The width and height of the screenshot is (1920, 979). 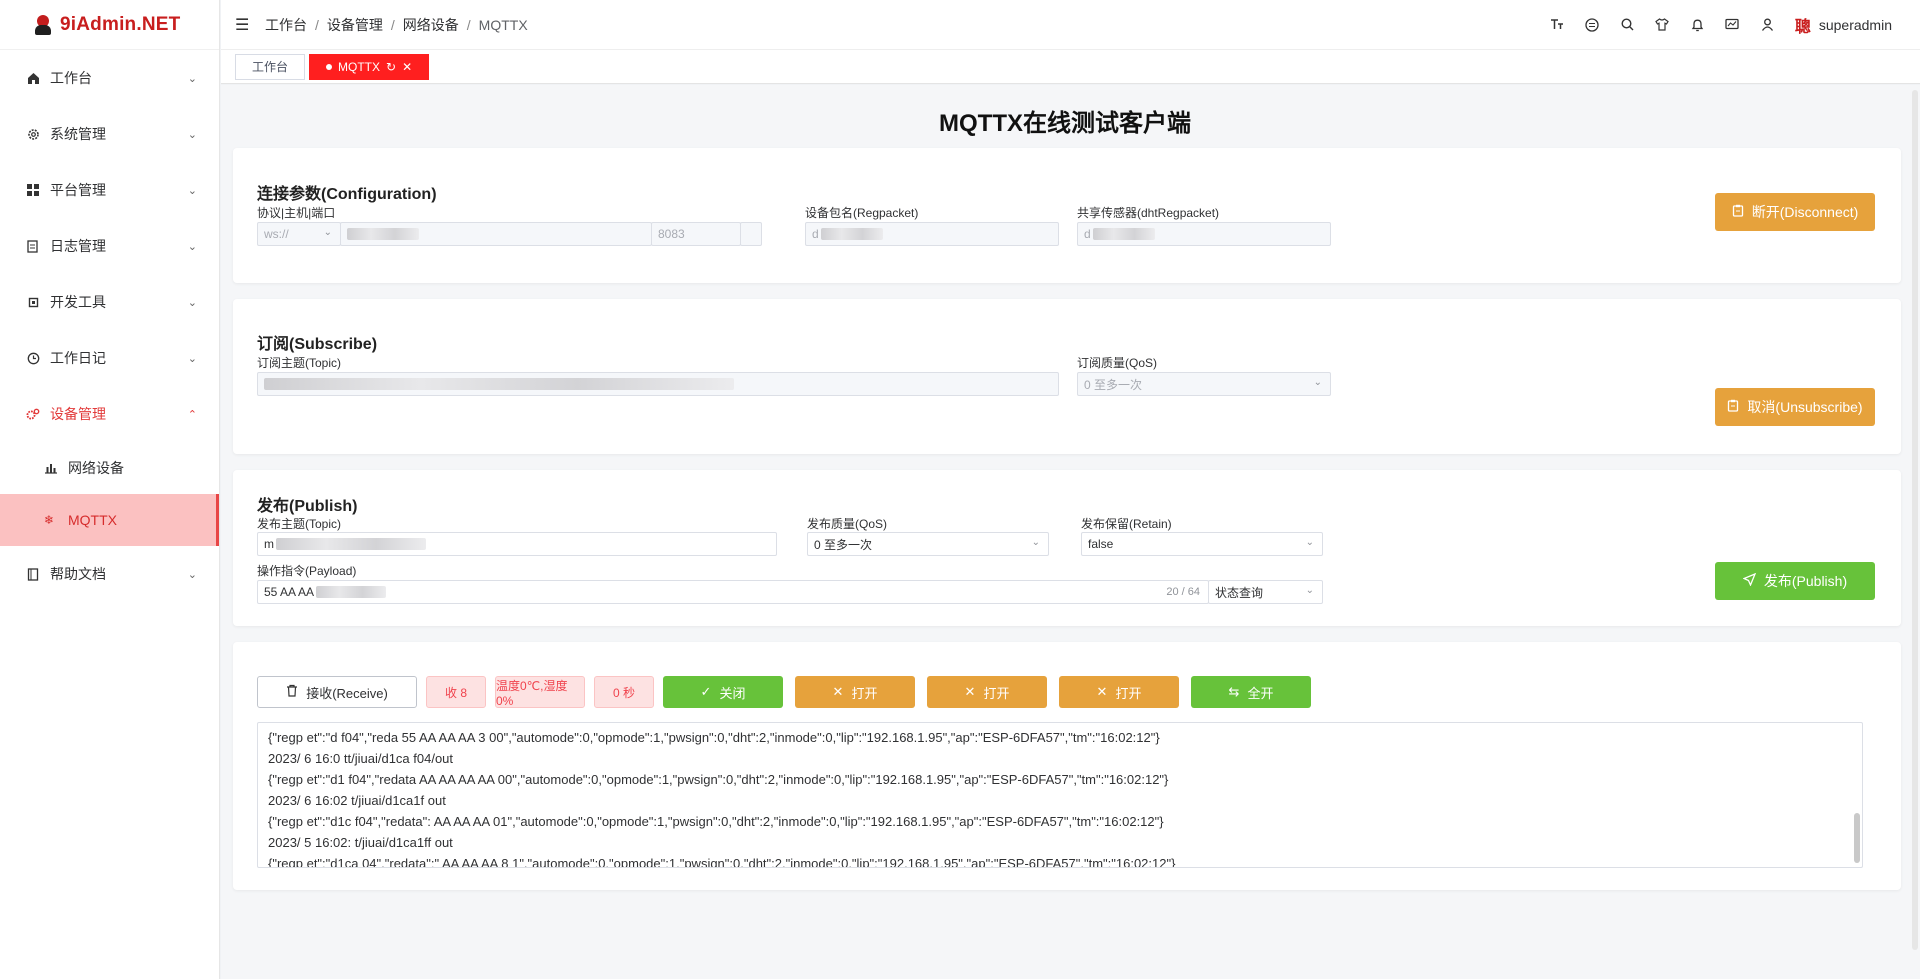 I want to click on sidebar-item-diary: 工作日记 ⌄, so click(x=109, y=358).